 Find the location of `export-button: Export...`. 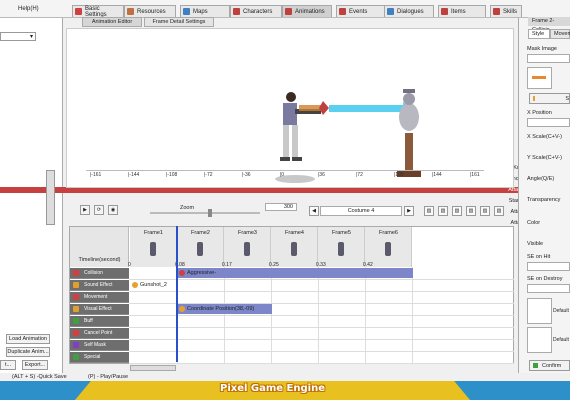

export-button: Export... is located at coordinates (35, 365).